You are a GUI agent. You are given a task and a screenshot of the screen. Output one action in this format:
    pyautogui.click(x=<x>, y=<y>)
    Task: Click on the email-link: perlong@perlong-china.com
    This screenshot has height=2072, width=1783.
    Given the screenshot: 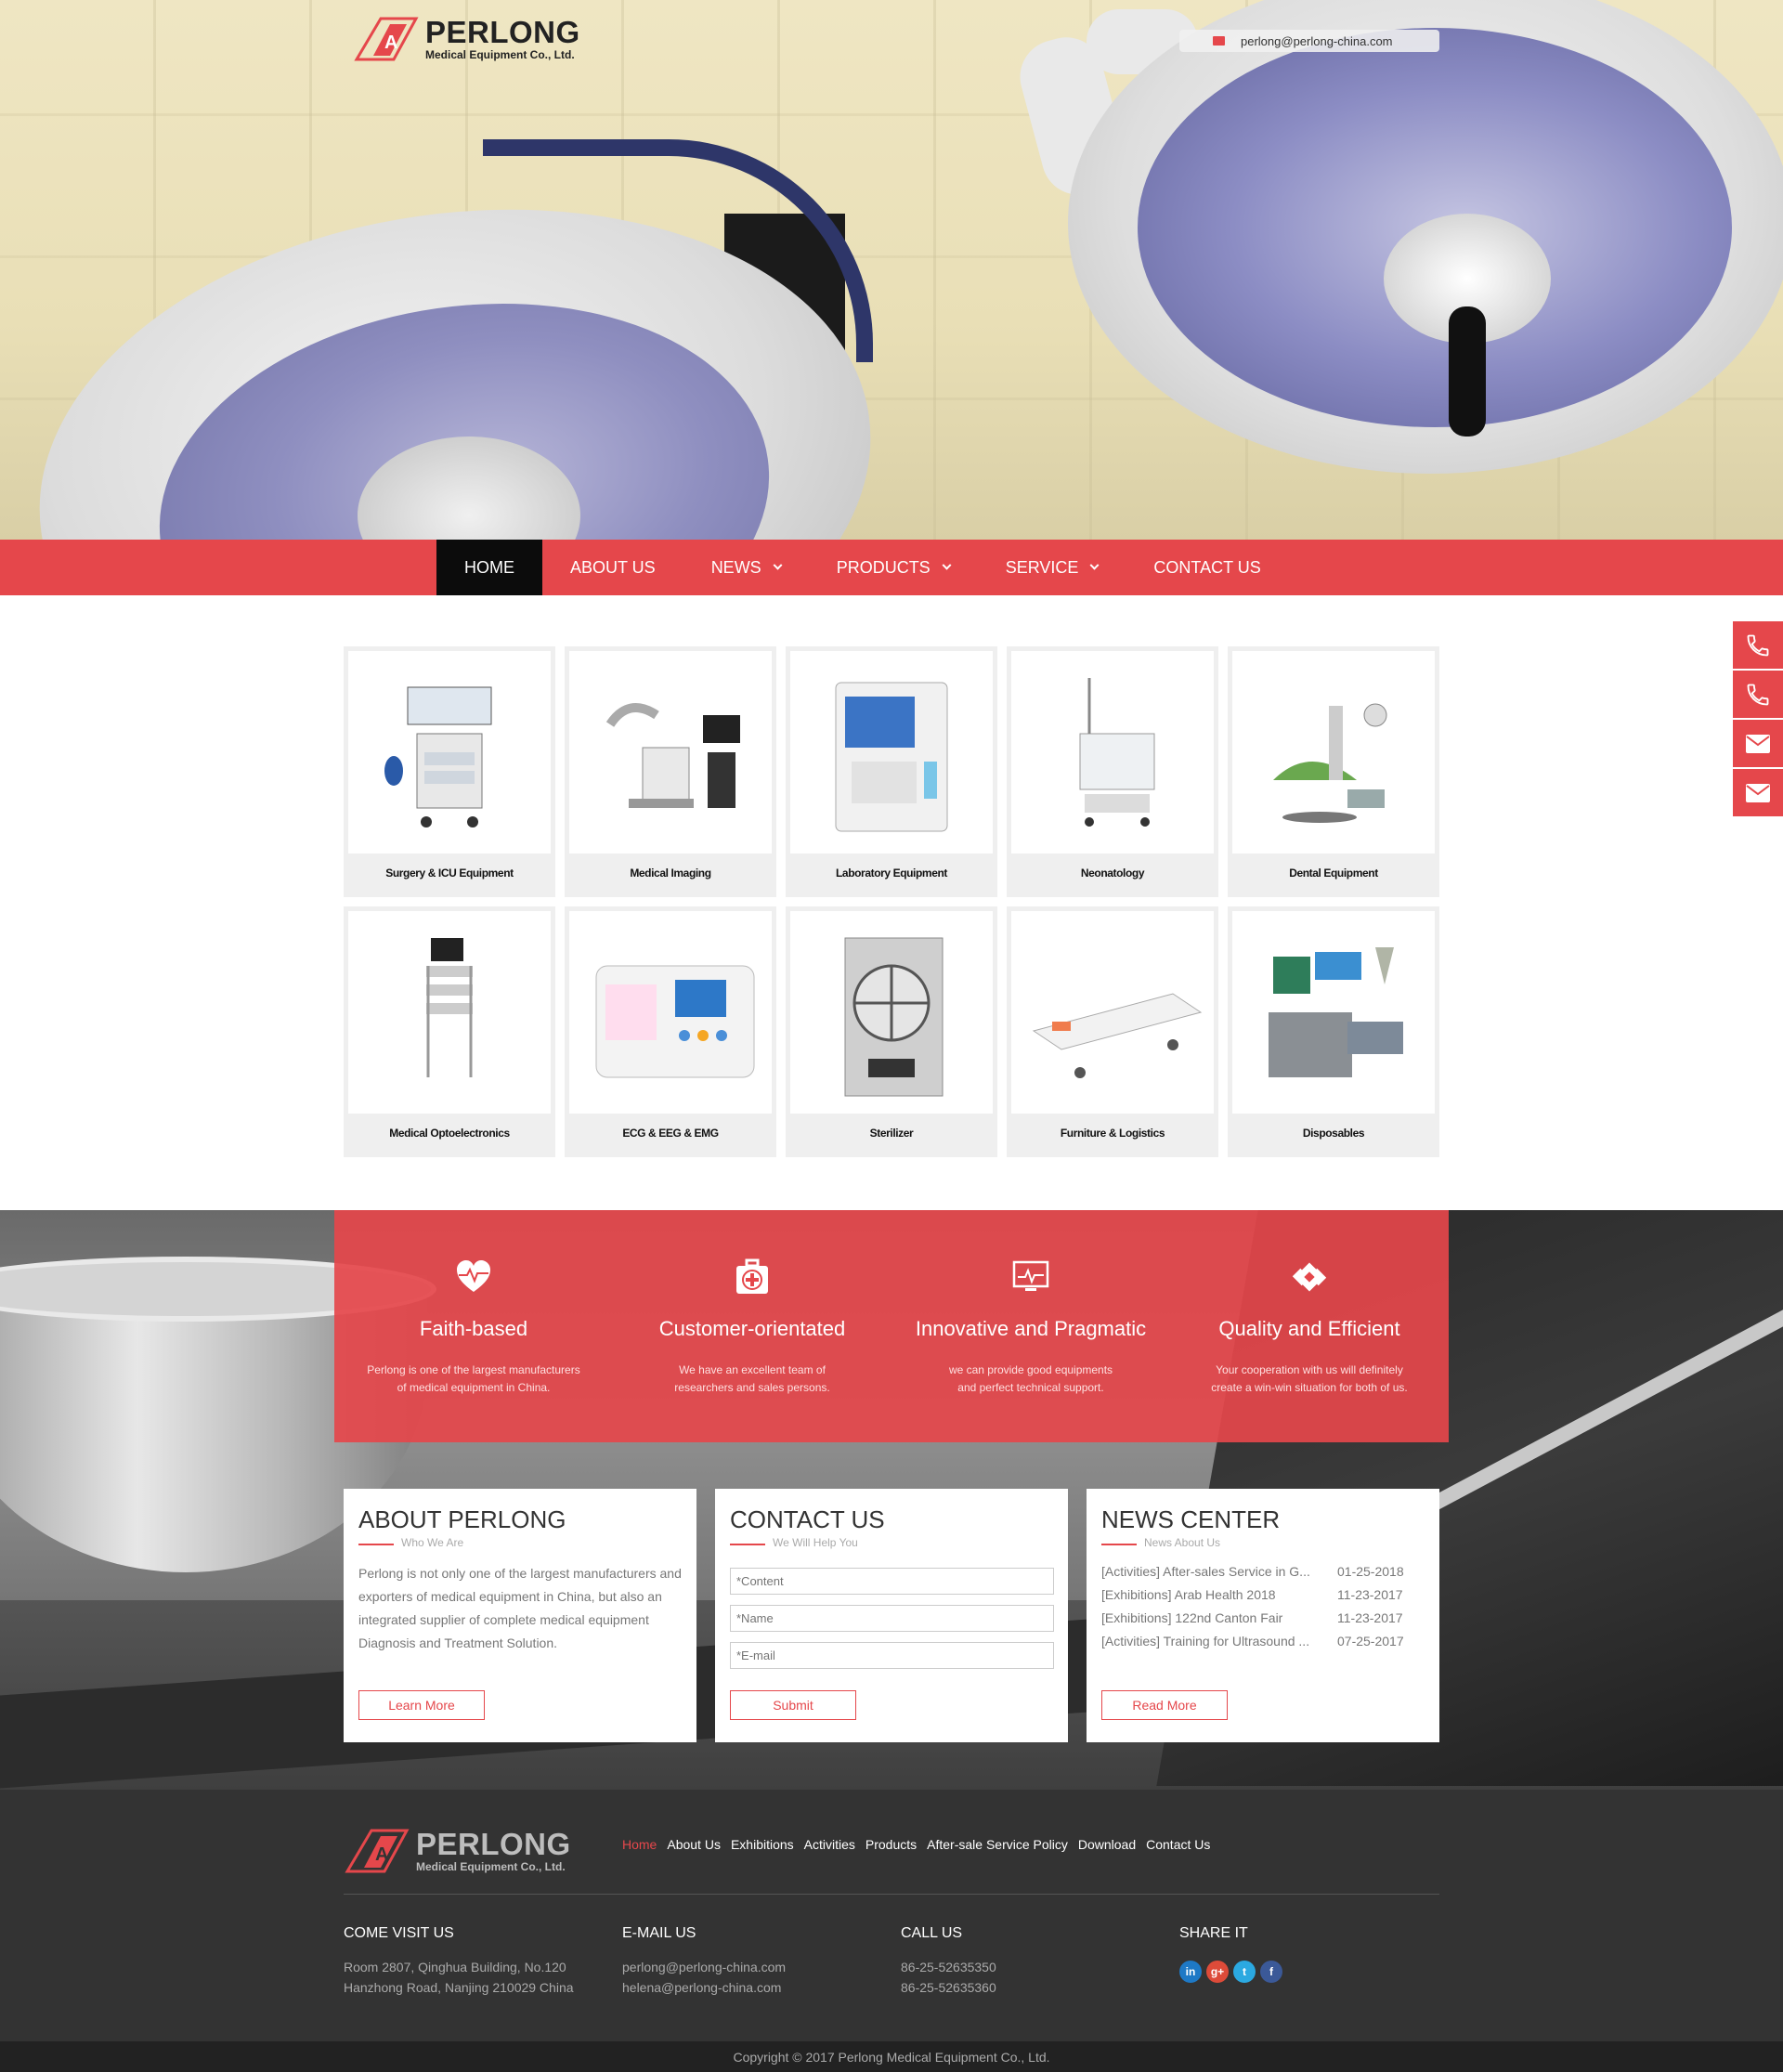 What is the action you would take?
    pyautogui.click(x=761, y=1967)
    